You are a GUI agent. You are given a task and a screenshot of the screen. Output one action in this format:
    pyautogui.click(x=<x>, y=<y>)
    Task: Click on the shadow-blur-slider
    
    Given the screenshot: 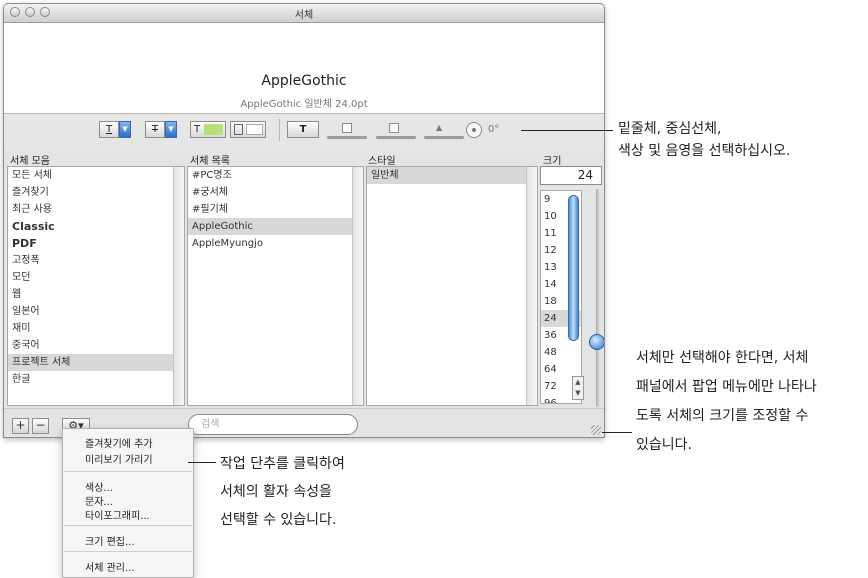 What is the action you would take?
    pyautogui.click(x=396, y=137)
    